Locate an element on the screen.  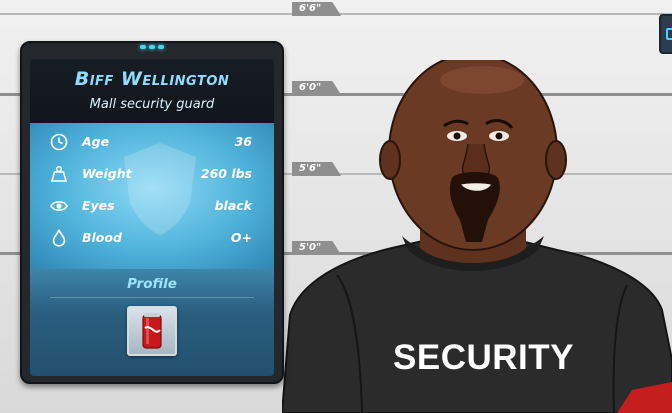
menu-button is located at coordinates (665, 34).